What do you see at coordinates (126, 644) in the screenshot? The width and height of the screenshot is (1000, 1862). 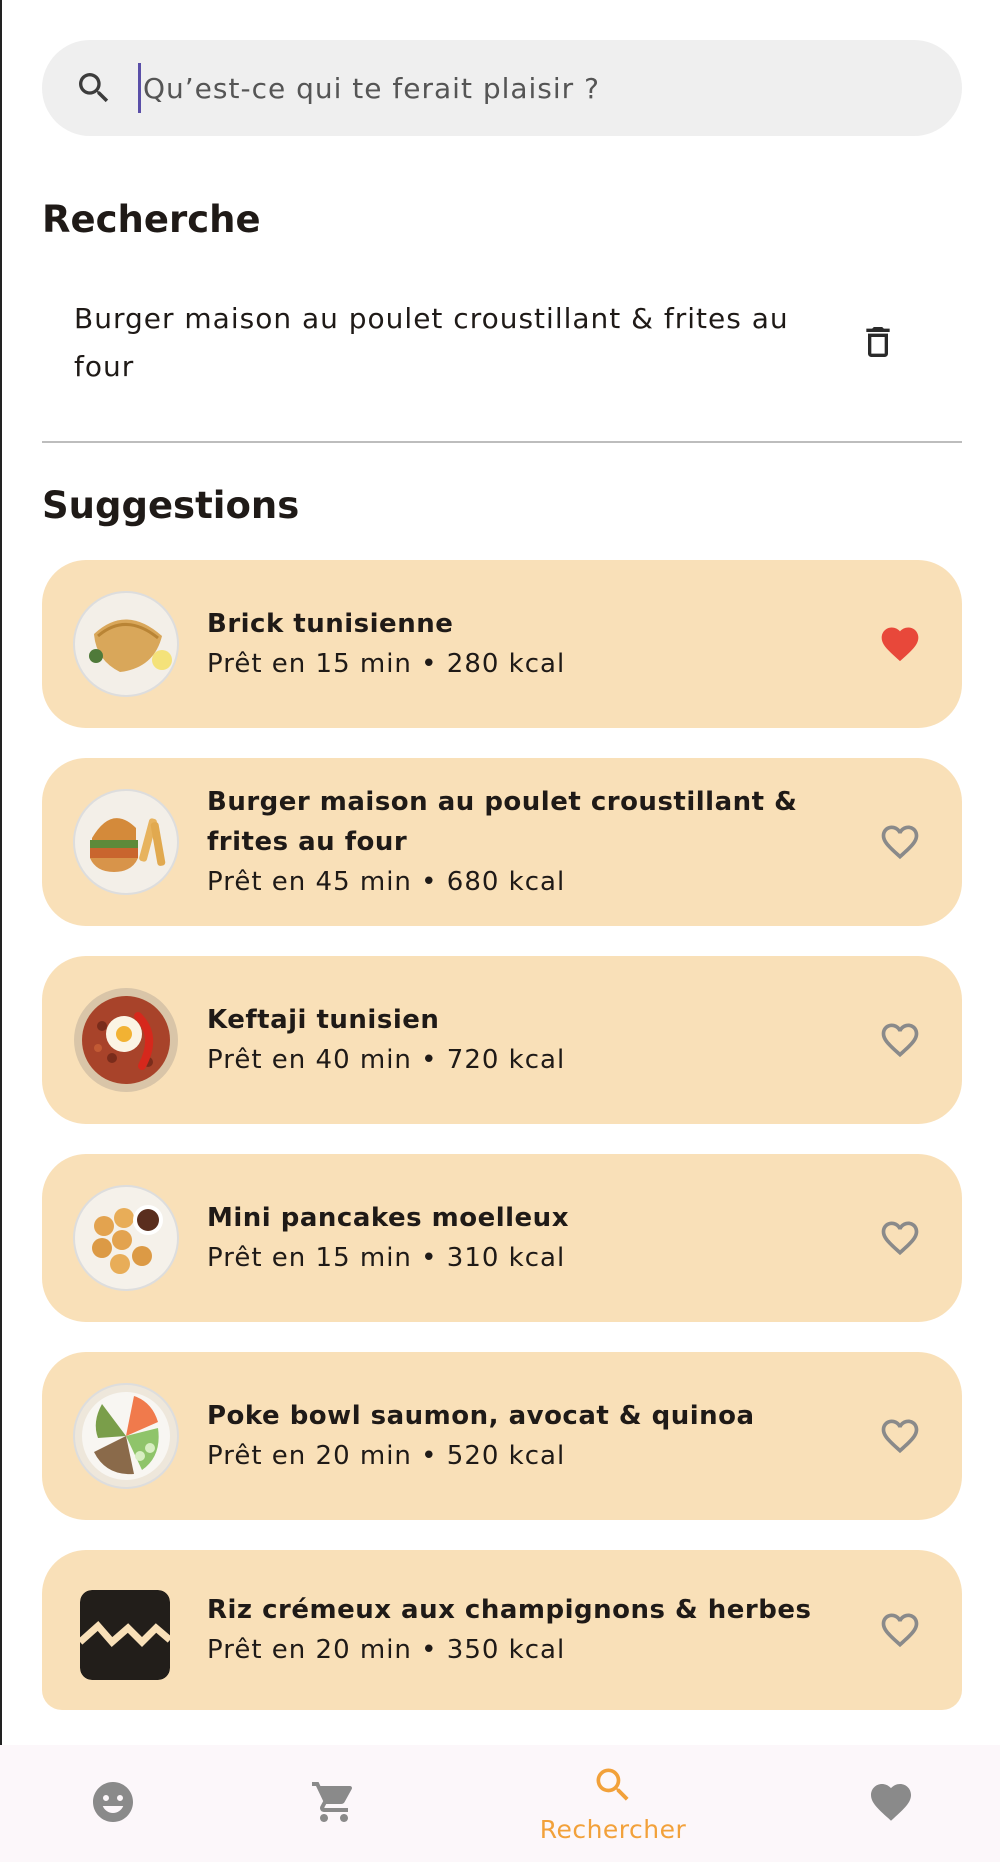 I see `recipe-thumbnail-brick` at bounding box center [126, 644].